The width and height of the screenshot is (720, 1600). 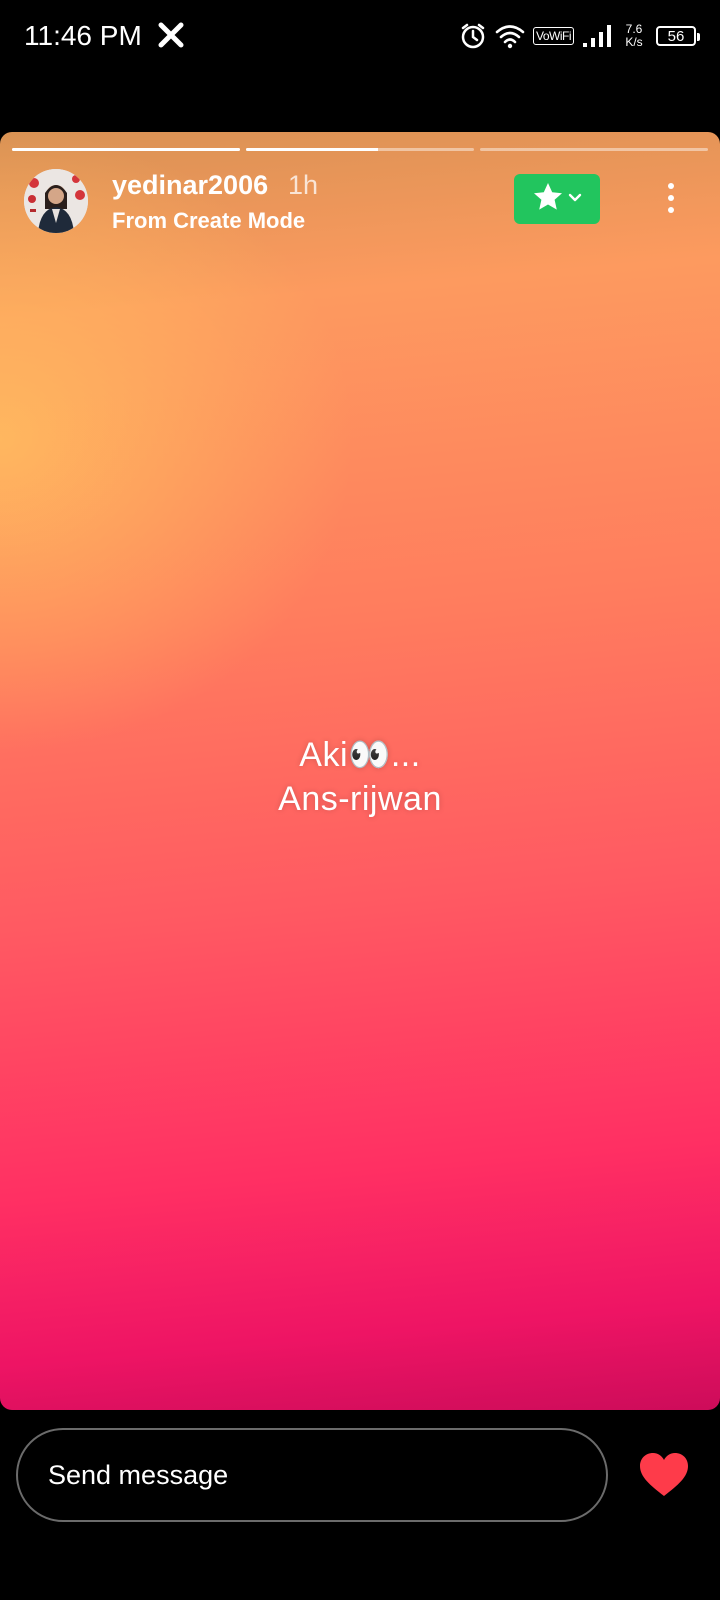 I want to click on story-progress, so click(x=360, y=149).